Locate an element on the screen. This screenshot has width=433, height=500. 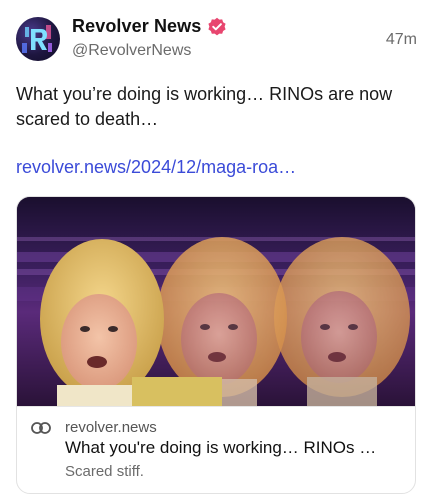
link-preview-description: Scared stiff. is located at coordinates (104, 471).